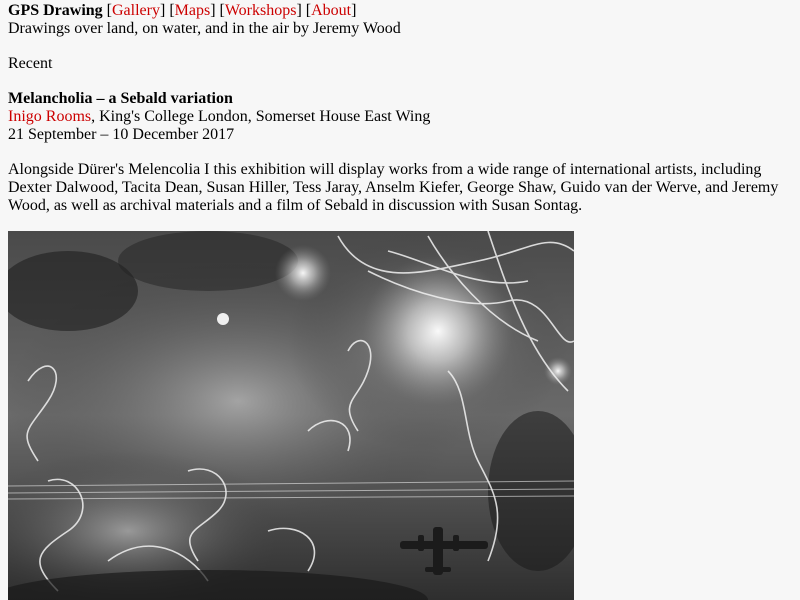 The height and width of the screenshot is (600, 800). What do you see at coordinates (120, 98) in the screenshot?
I see `exhibition-title: Melancholia – a Sebald variation` at bounding box center [120, 98].